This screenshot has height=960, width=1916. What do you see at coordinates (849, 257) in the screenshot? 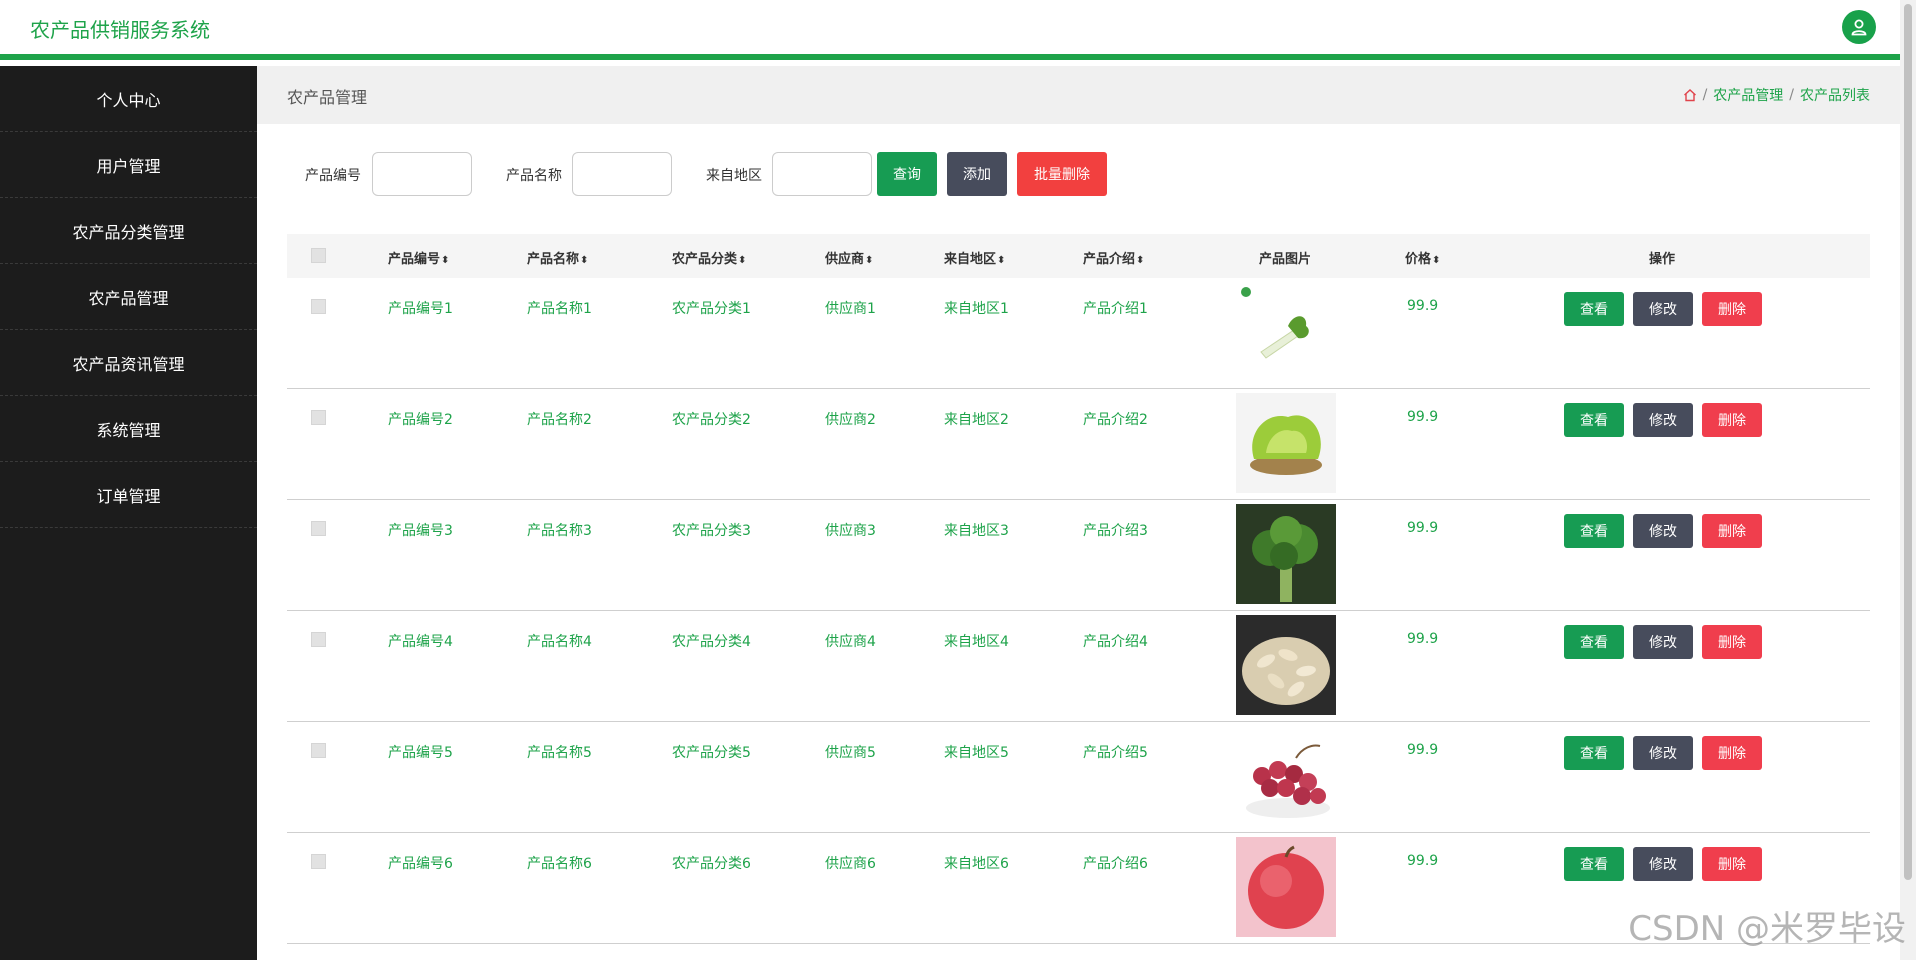
I see `col-header-supplier: 供应商⬍` at bounding box center [849, 257].